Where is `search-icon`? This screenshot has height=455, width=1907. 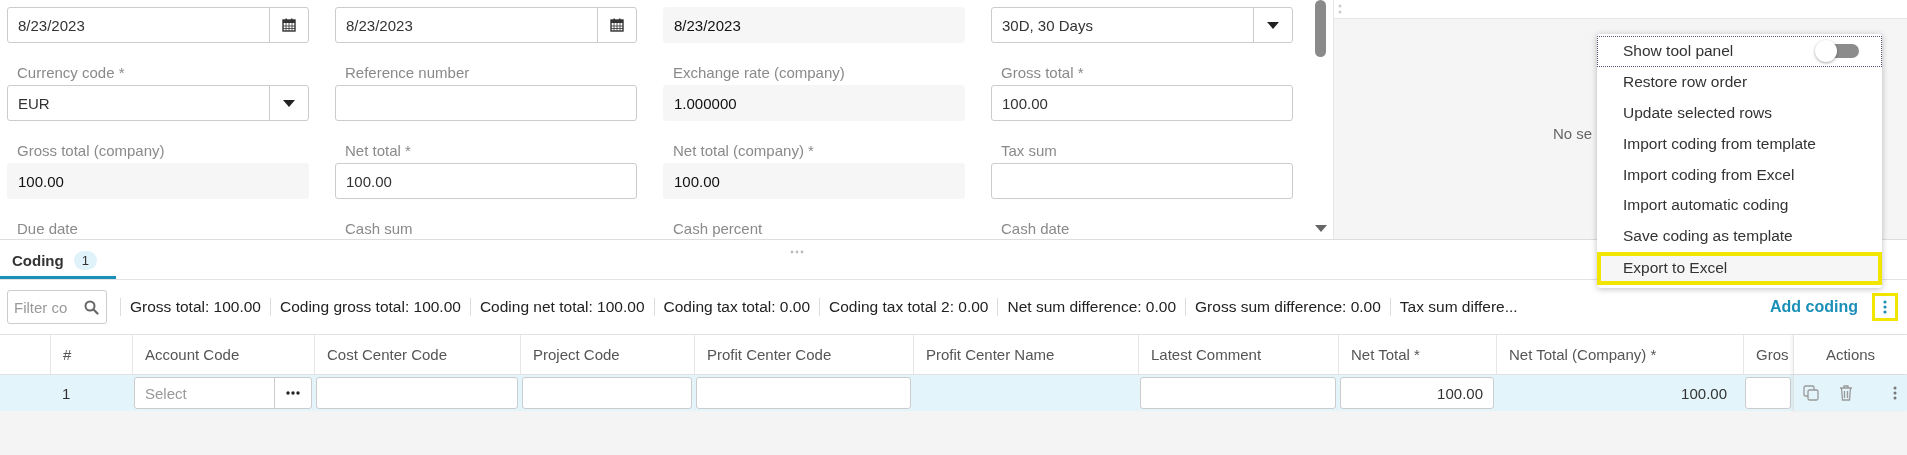
search-icon is located at coordinates (91, 307).